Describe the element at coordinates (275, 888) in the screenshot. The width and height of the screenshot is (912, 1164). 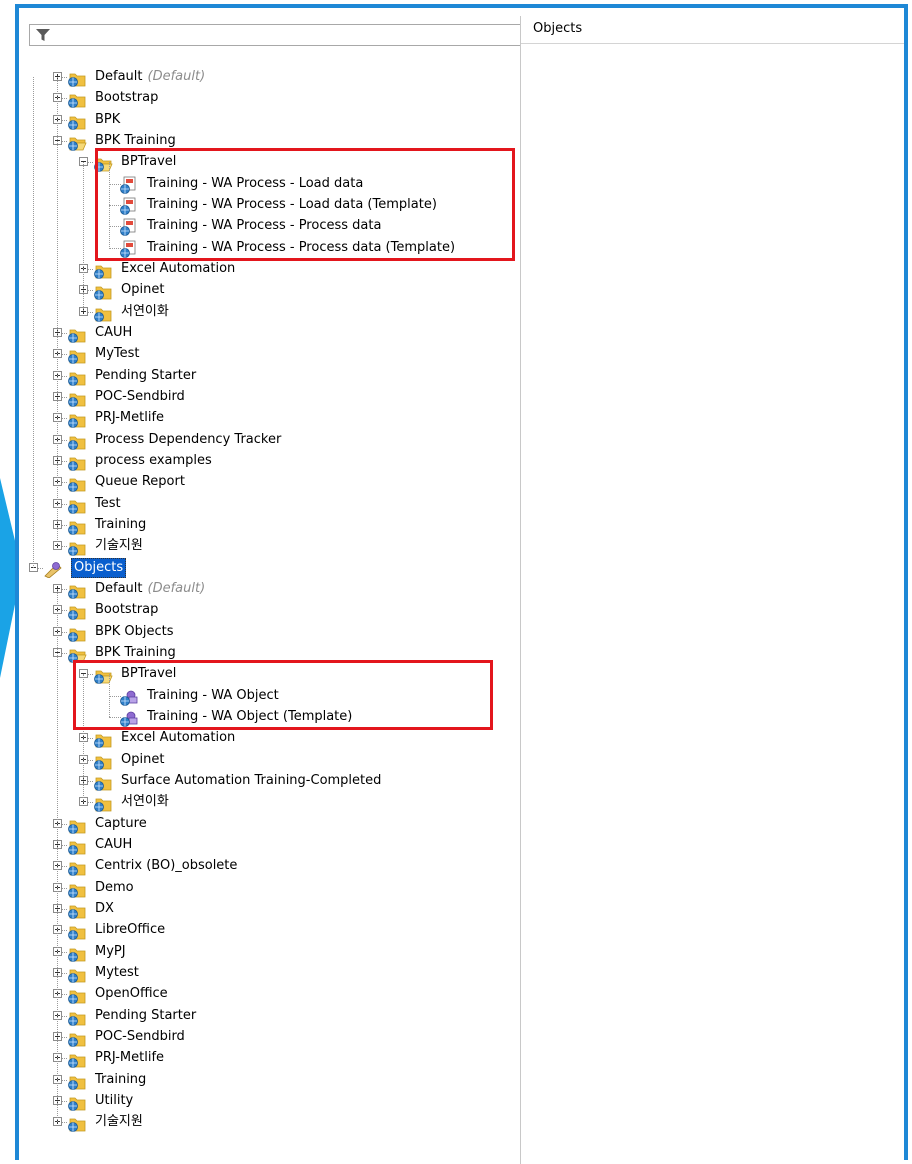
I see `tree-node: Demo` at that location.